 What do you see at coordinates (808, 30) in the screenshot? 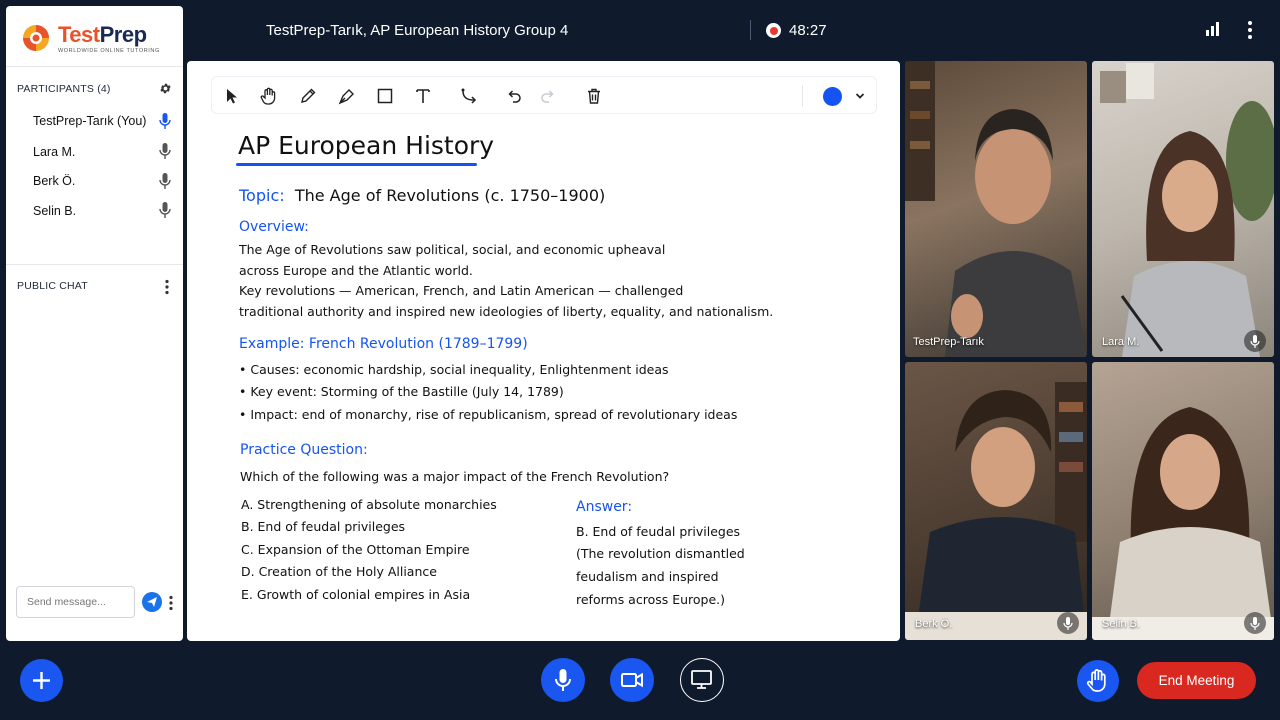
I see `recording-timer: 48:27` at bounding box center [808, 30].